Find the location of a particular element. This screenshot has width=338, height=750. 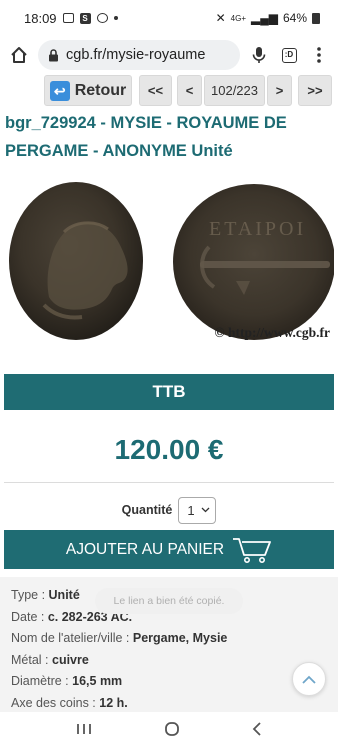

detail-value: 16,5 mm is located at coordinates (97, 681).